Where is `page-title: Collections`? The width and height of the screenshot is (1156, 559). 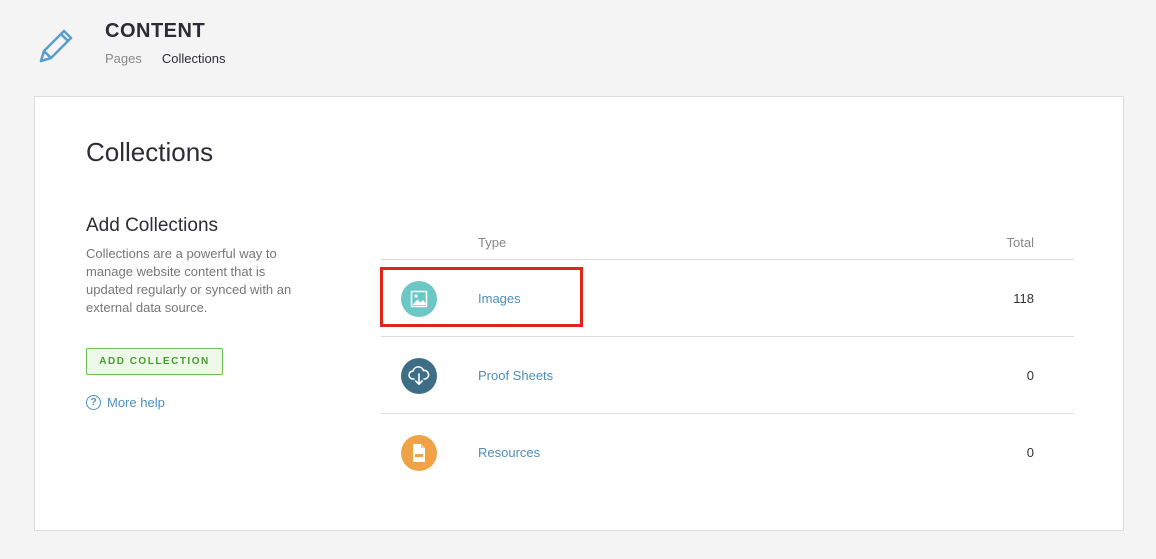 page-title: Collections is located at coordinates (150, 152).